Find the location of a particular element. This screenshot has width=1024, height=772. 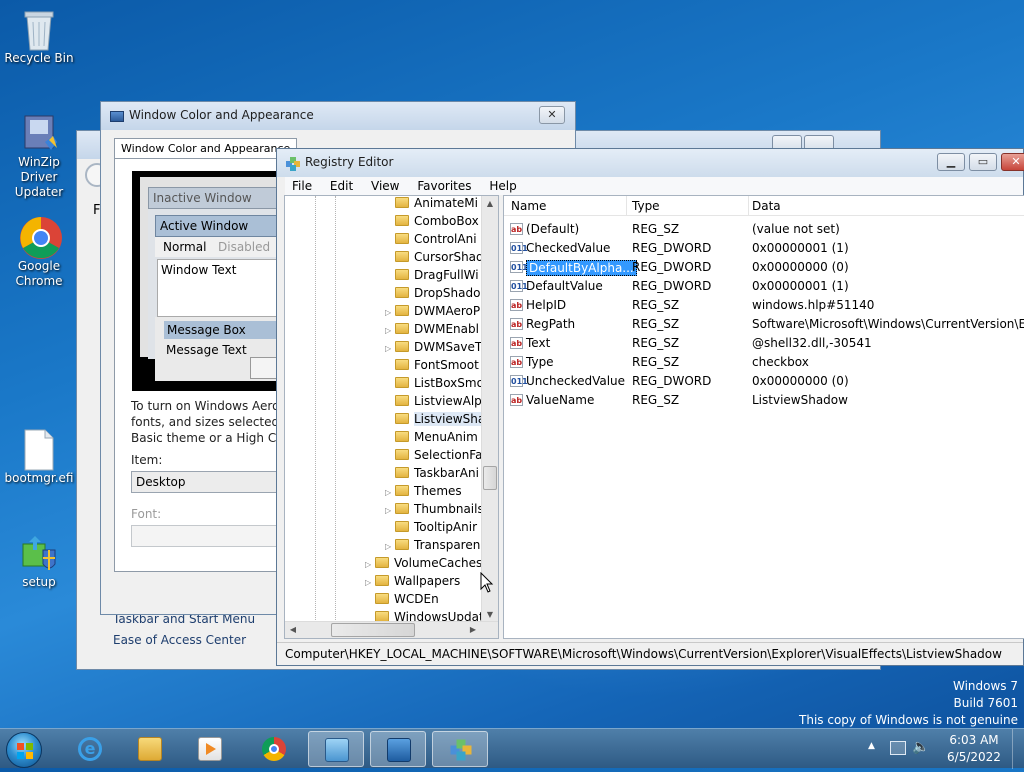

tree-node: ListviewSha is located at coordinates (435, 421).